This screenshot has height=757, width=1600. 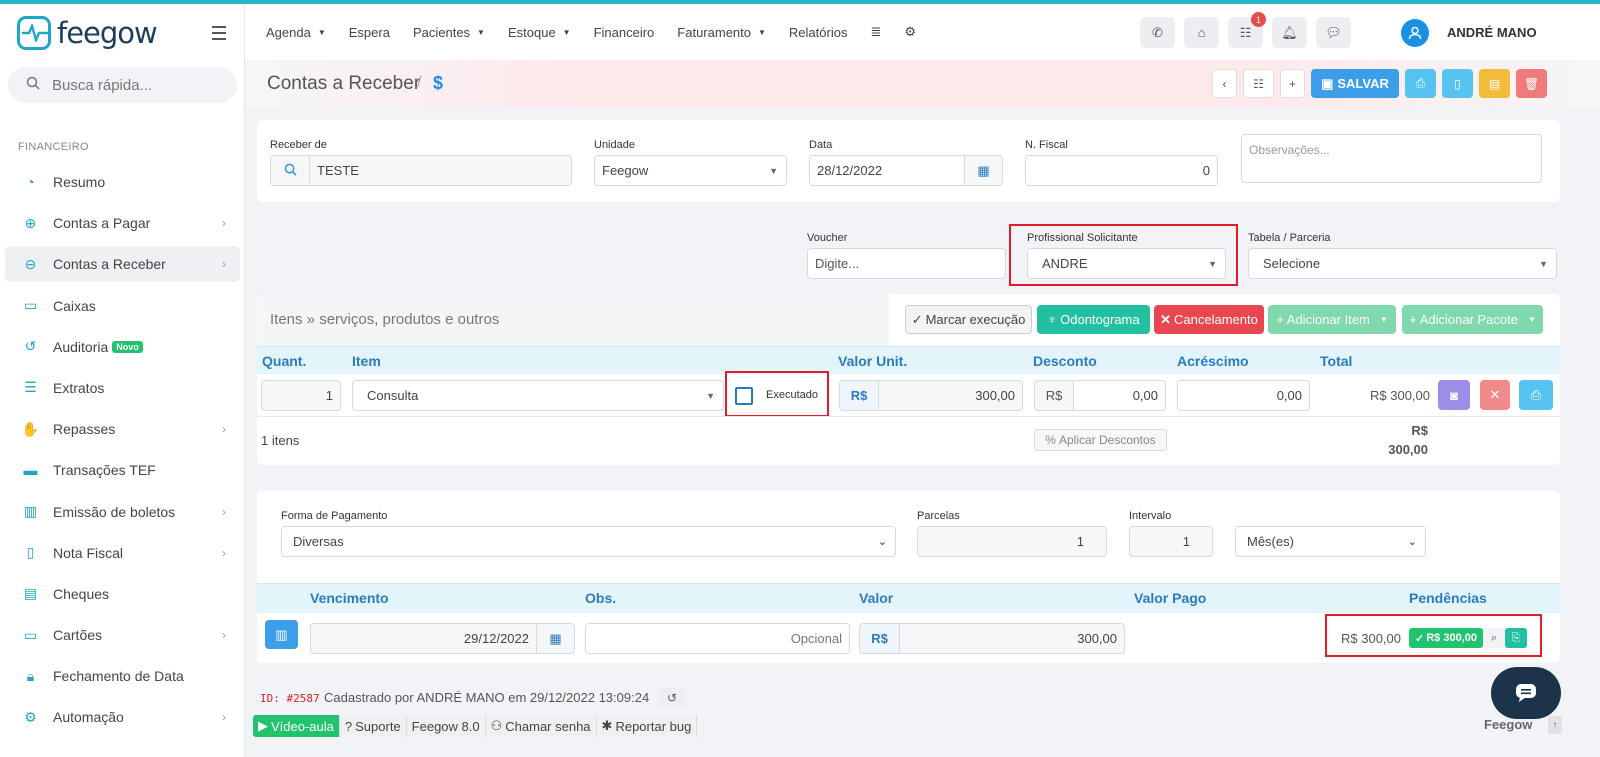 I want to click on obs-input: Opcional, so click(x=717, y=638).